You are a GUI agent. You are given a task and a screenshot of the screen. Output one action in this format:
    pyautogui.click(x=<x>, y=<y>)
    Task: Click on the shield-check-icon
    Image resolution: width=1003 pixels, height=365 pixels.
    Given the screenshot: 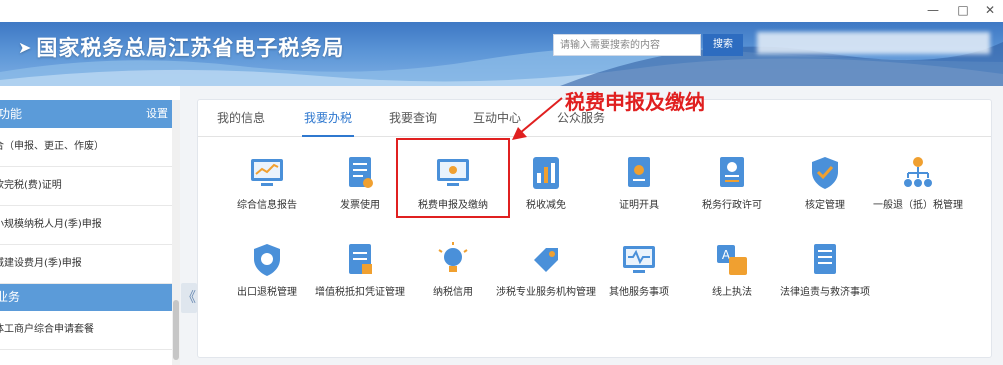 What is the action you would take?
    pyautogui.click(x=825, y=173)
    